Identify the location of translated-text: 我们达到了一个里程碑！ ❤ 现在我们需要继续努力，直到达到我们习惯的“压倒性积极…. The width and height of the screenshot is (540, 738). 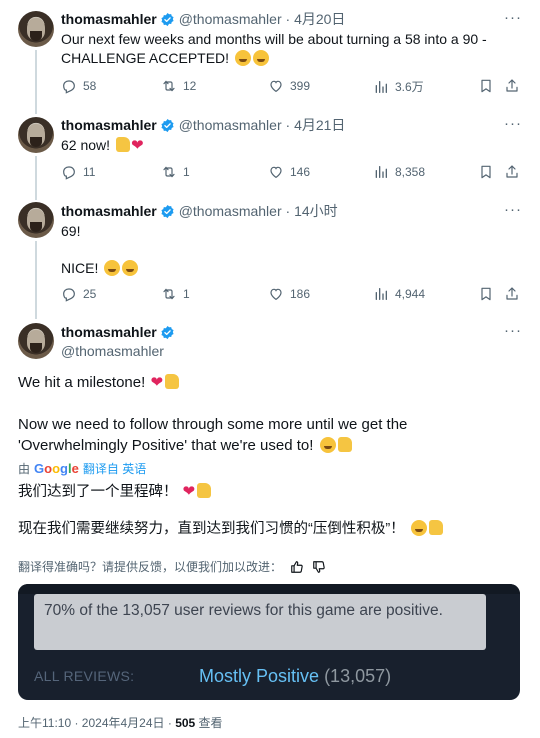
(270, 510).